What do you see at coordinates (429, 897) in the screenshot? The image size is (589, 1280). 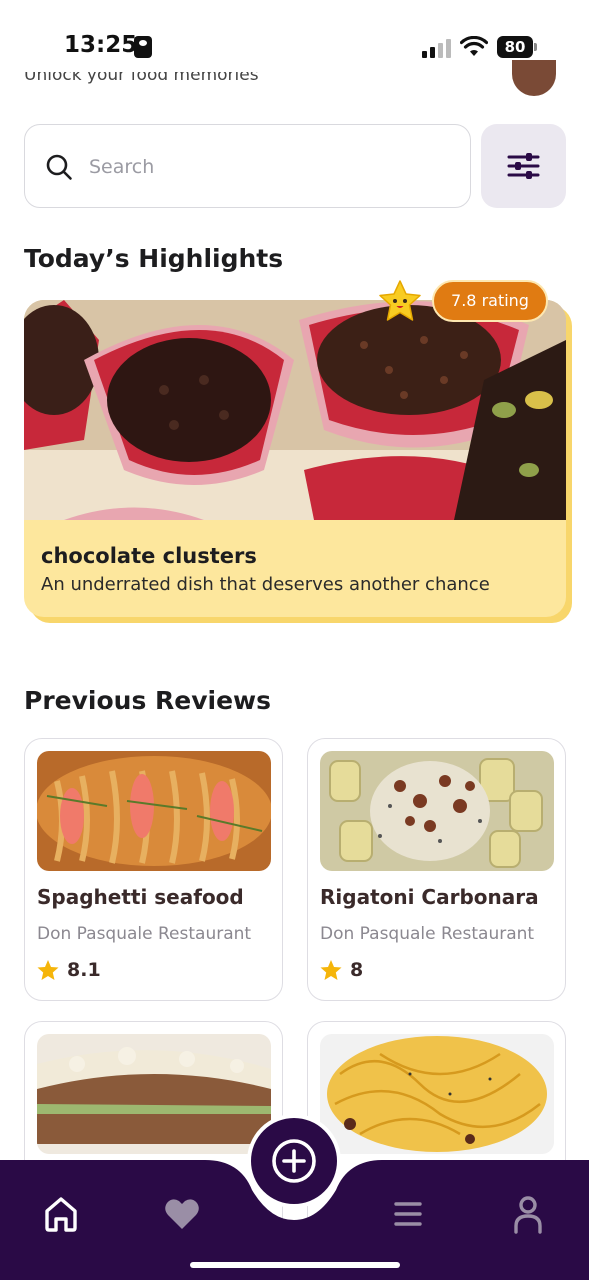 I see `review-title: Rigatoni Carbonara` at bounding box center [429, 897].